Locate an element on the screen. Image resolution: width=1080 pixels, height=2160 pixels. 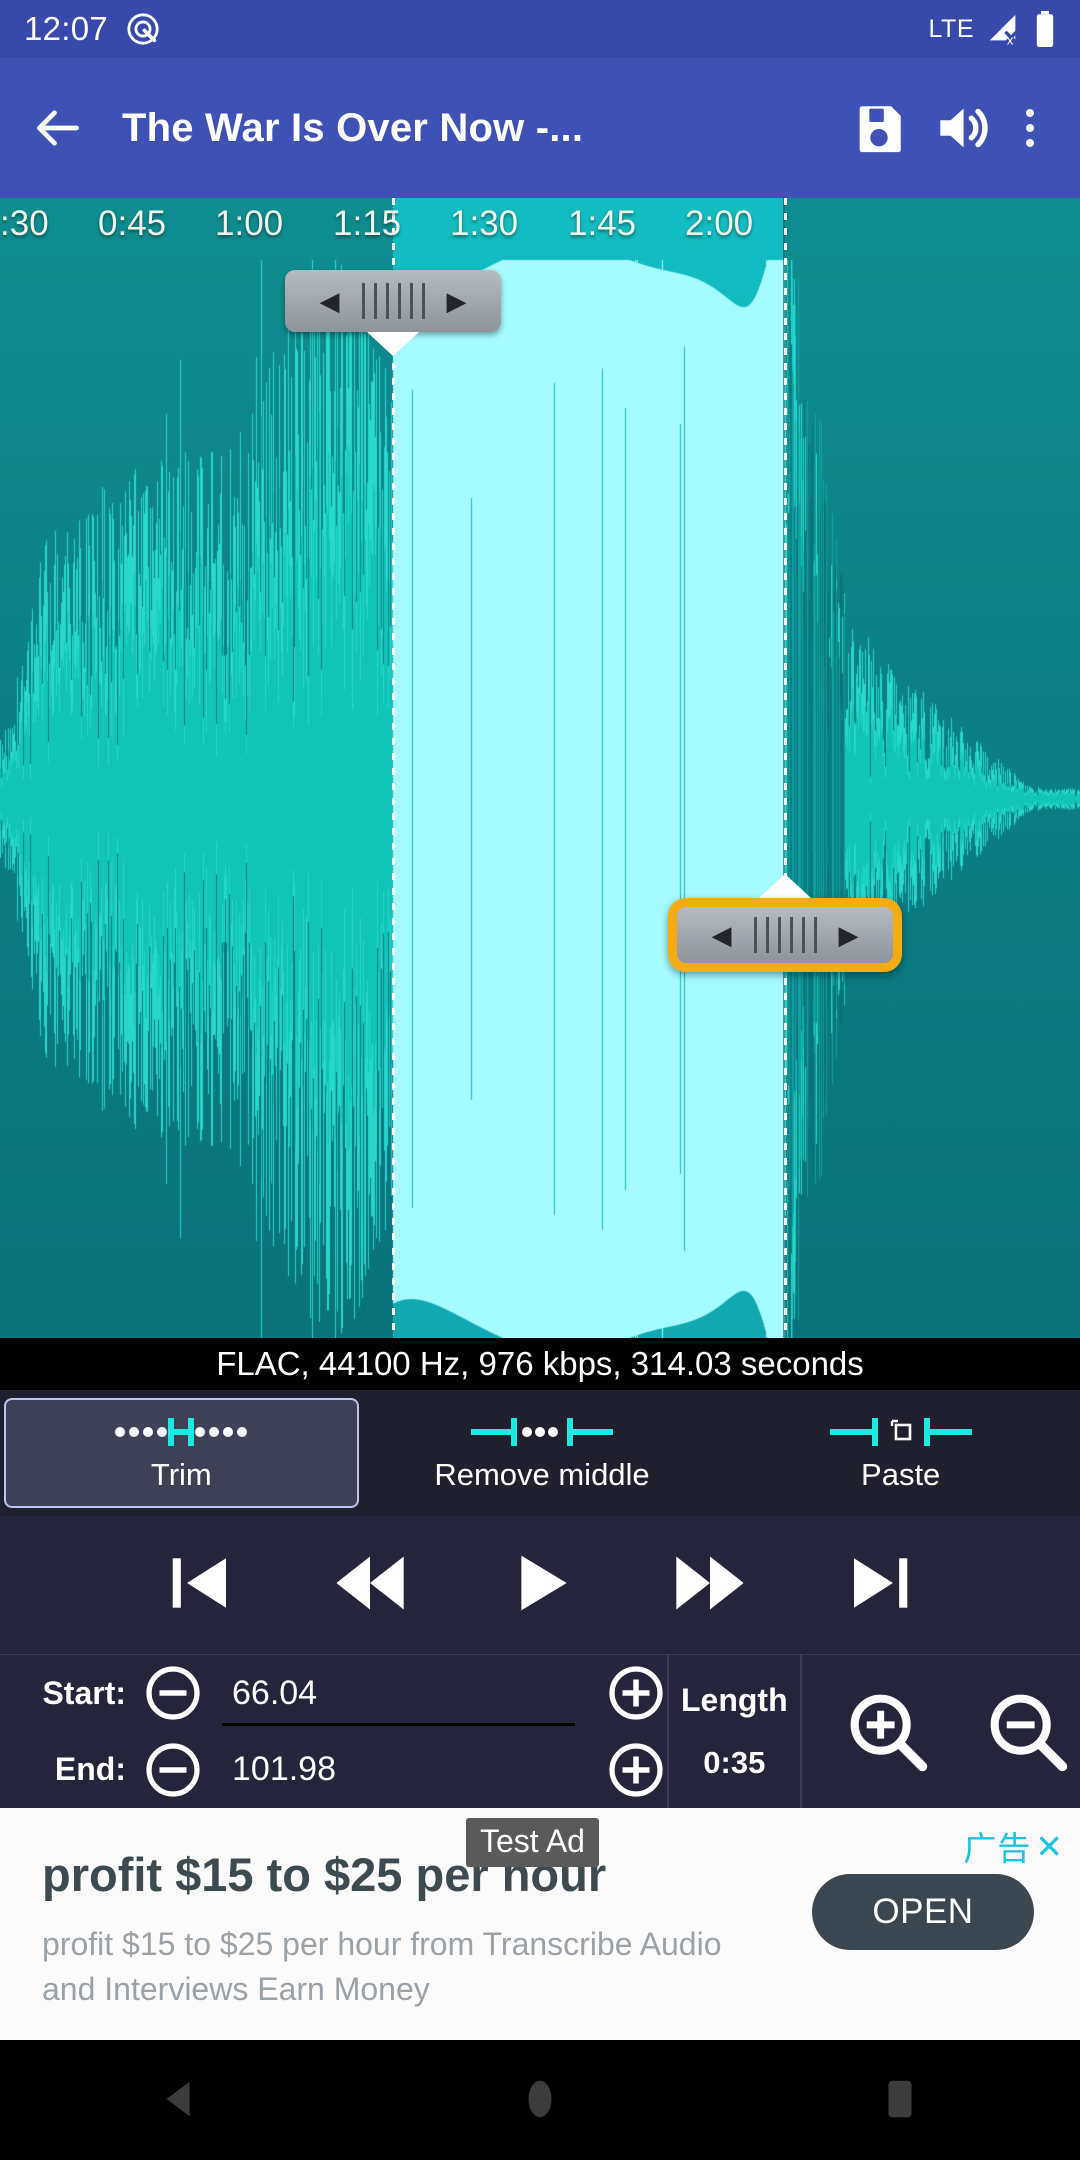
signal-no-service-icon: x is located at coordinates (1004, 29).